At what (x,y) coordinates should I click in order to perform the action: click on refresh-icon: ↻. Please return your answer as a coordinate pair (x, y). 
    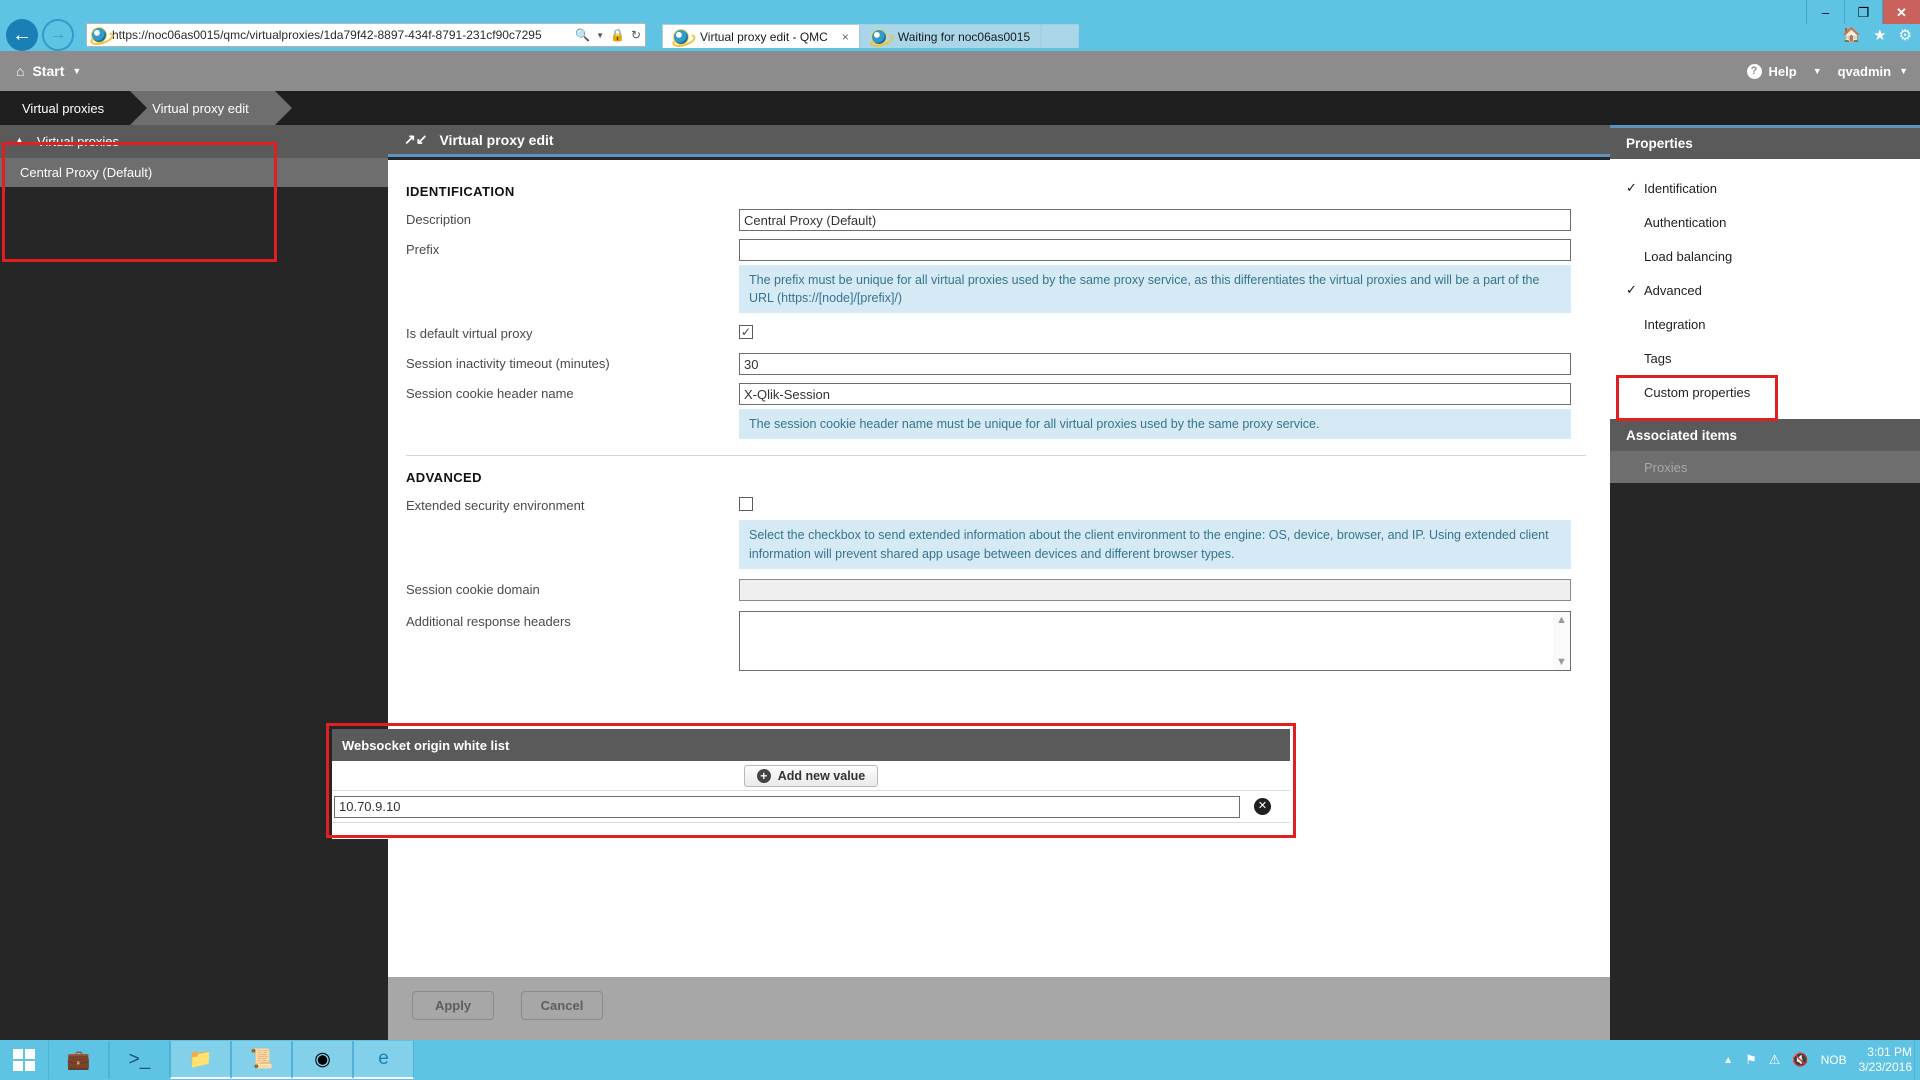
    Looking at the image, I should click on (636, 35).